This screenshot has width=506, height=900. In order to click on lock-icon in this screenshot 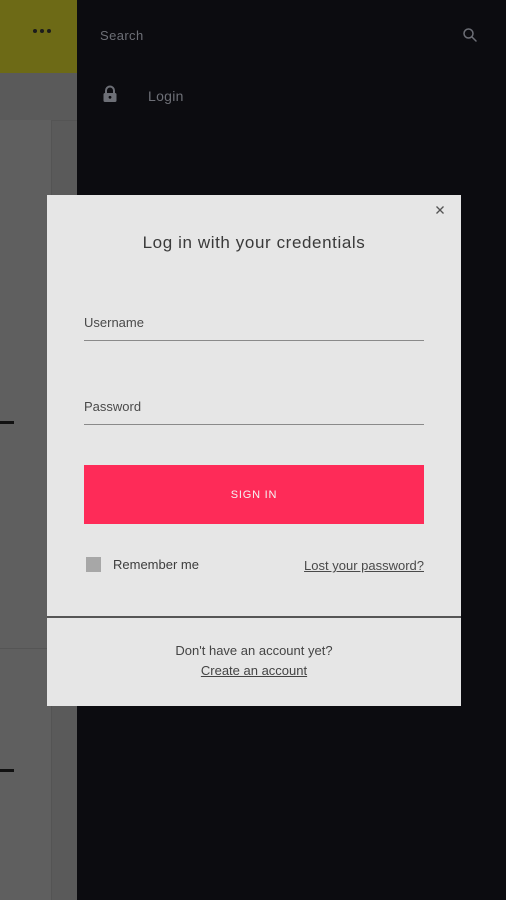, I will do `click(110, 93)`.